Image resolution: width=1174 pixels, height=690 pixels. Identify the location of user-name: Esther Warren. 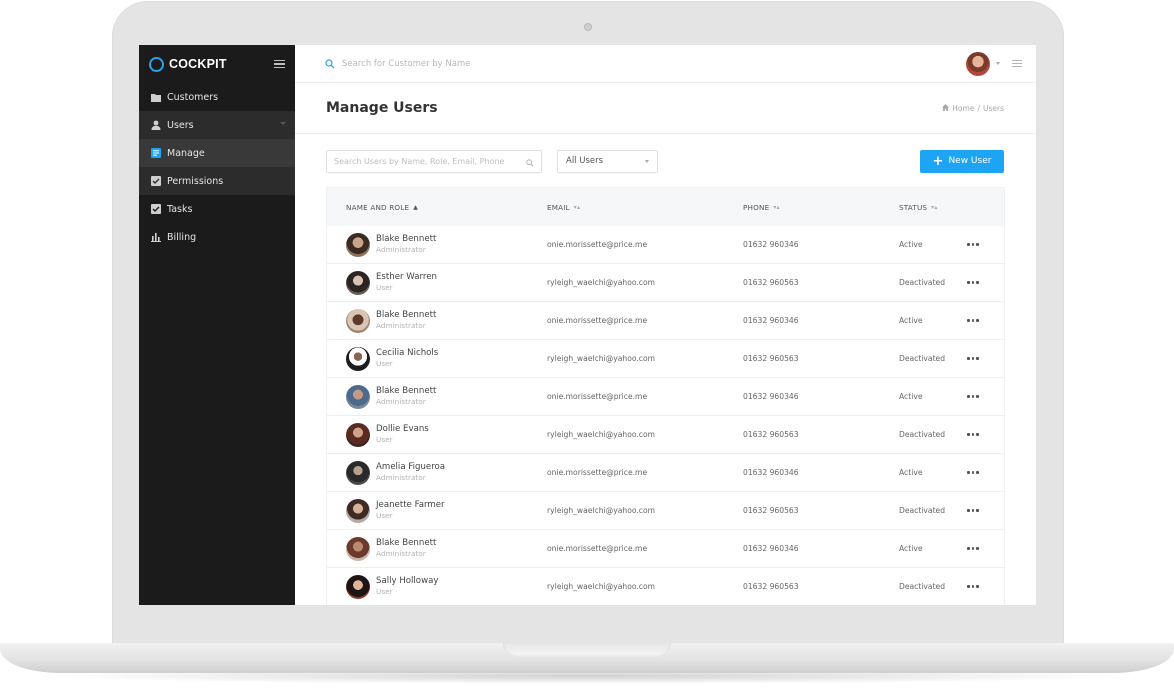
(406, 277).